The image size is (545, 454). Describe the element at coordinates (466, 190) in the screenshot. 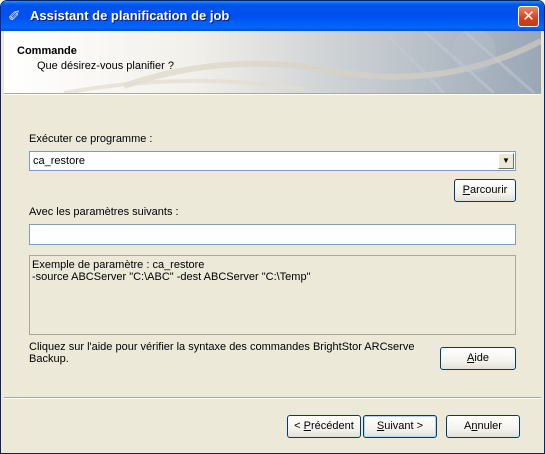

I see `browse-mnemonic: P` at that location.